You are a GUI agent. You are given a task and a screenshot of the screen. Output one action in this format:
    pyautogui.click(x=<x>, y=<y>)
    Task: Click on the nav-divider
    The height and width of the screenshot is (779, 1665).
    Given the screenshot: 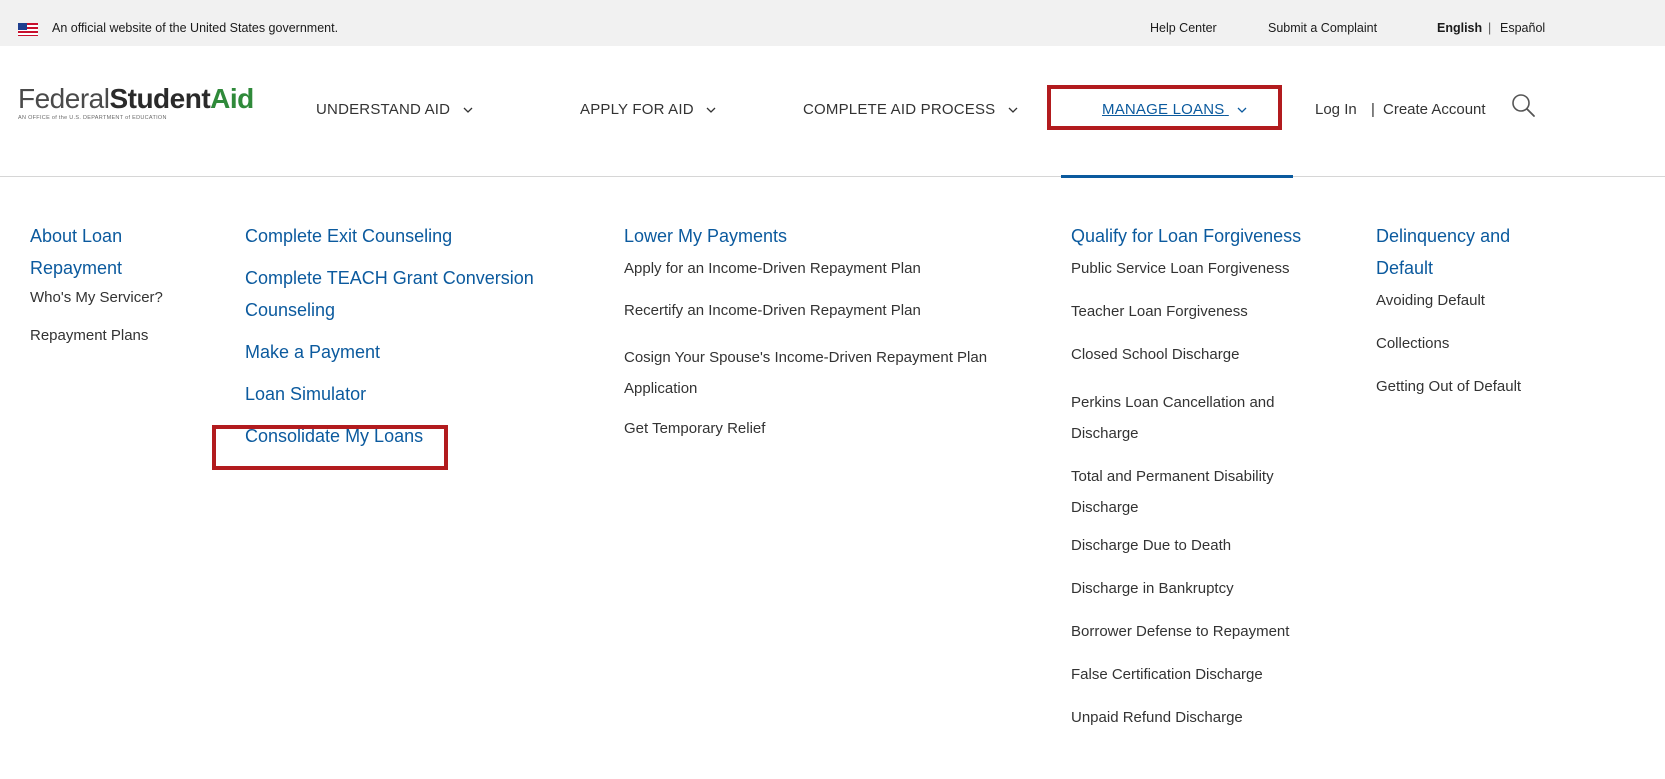 What is the action you would take?
    pyautogui.click(x=832, y=176)
    